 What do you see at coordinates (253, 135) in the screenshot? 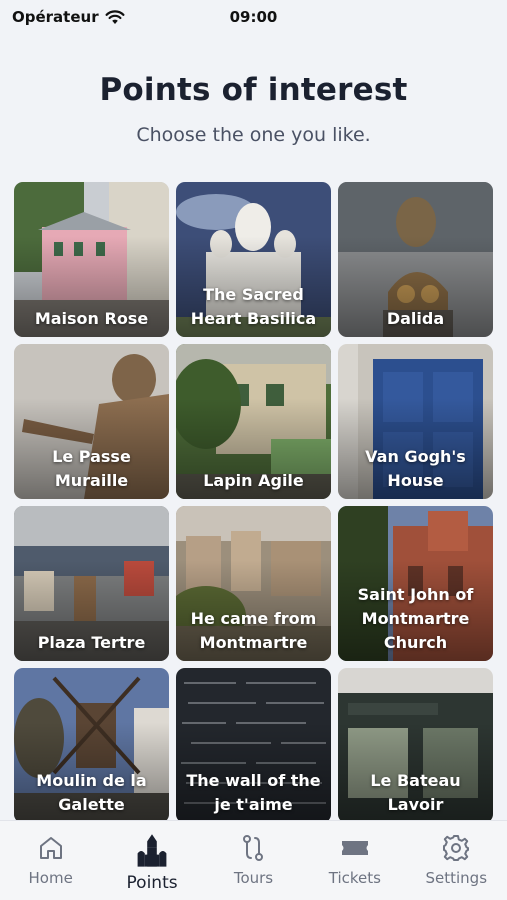
I see `page-subtitle: Choose the one you like.` at bounding box center [253, 135].